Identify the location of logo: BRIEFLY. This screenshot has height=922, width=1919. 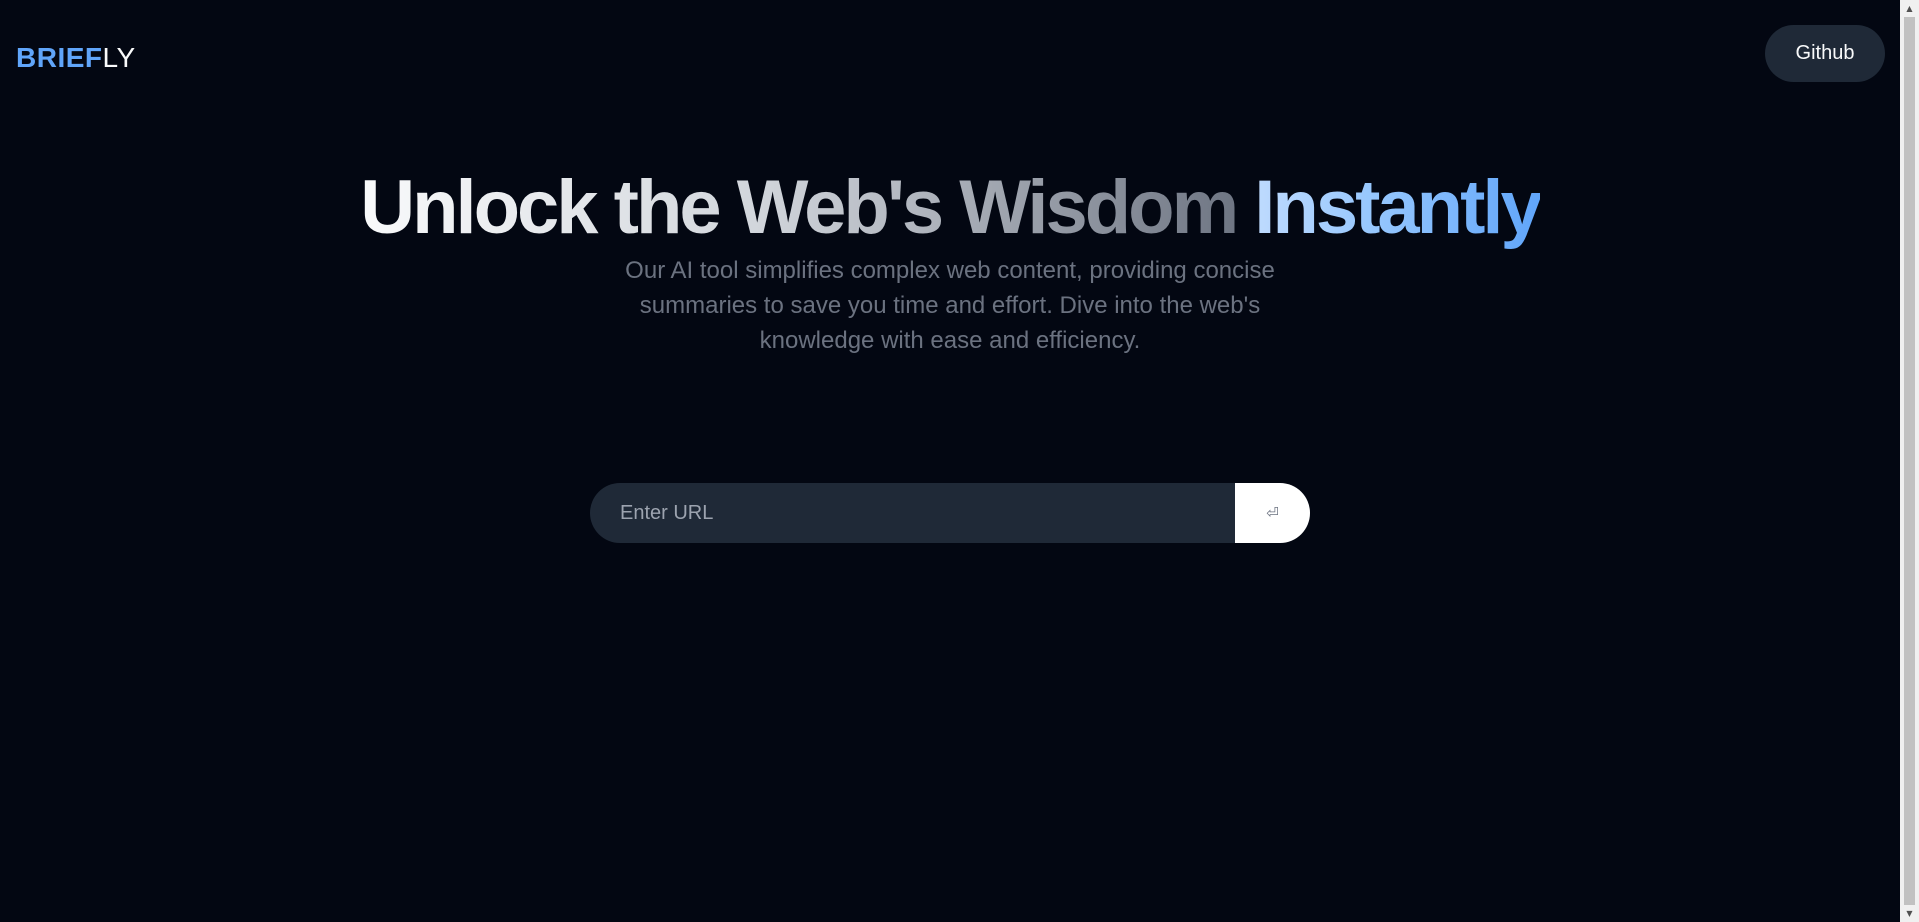
(76, 58).